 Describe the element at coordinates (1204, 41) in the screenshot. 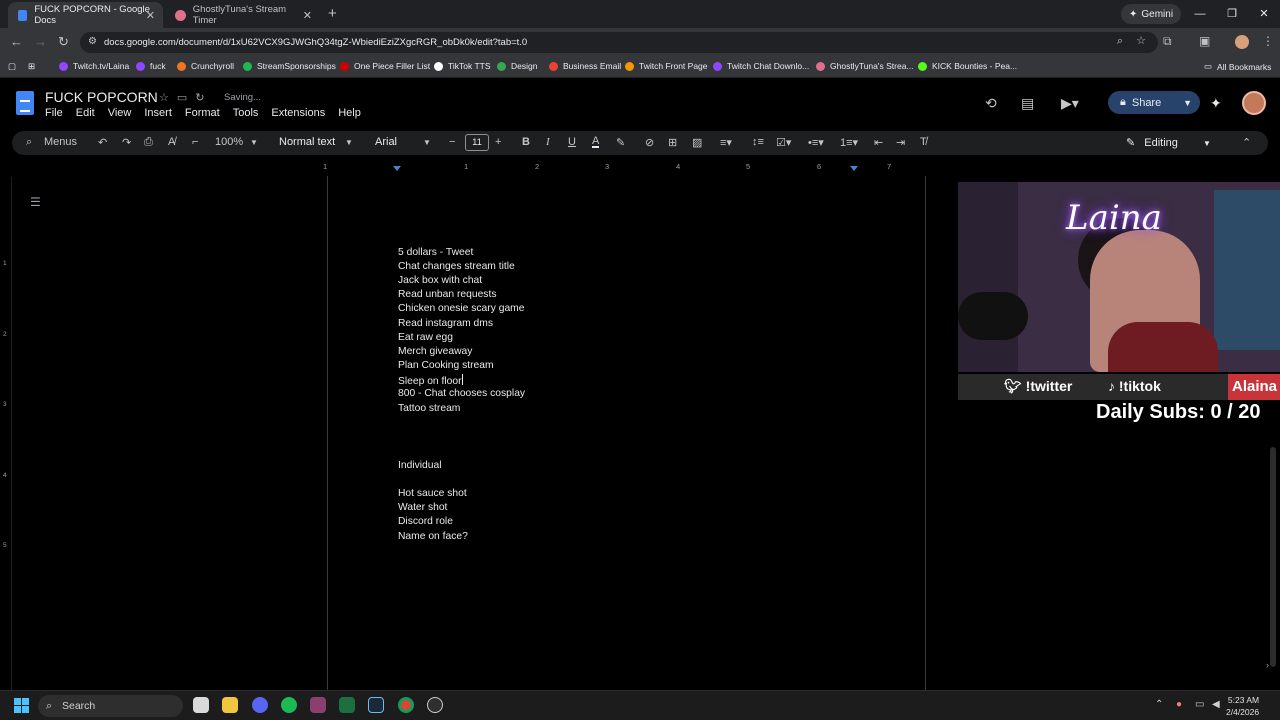

I see `side-panel-icon: ▣` at that location.